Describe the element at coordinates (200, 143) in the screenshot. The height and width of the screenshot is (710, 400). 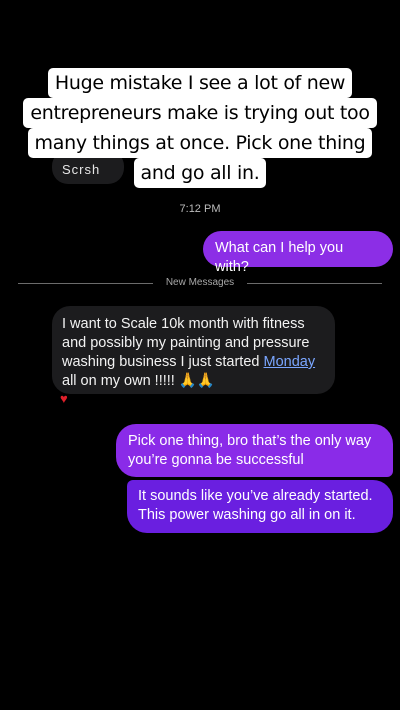
I see `caption-line-3: many things at once. Pick one thing` at that location.